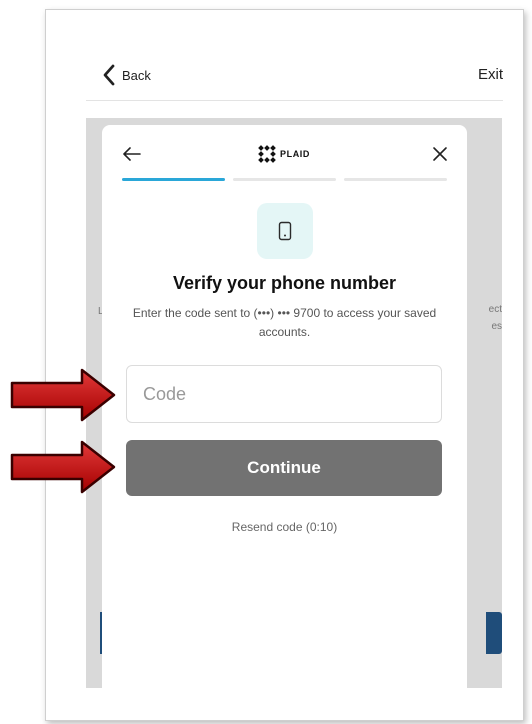 This screenshot has width=532, height=724. Describe the element at coordinates (165, 393) in the screenshot. I see `code-placeholder: Code` at that location.